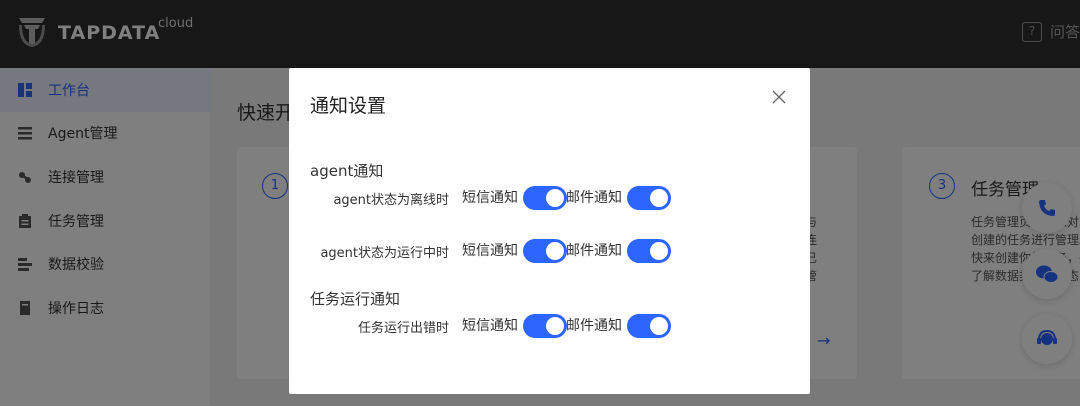 The width and height of the screenshot is (1080, 406). I want to click on row-label: agent状态为运行中时, so click(384, 253).